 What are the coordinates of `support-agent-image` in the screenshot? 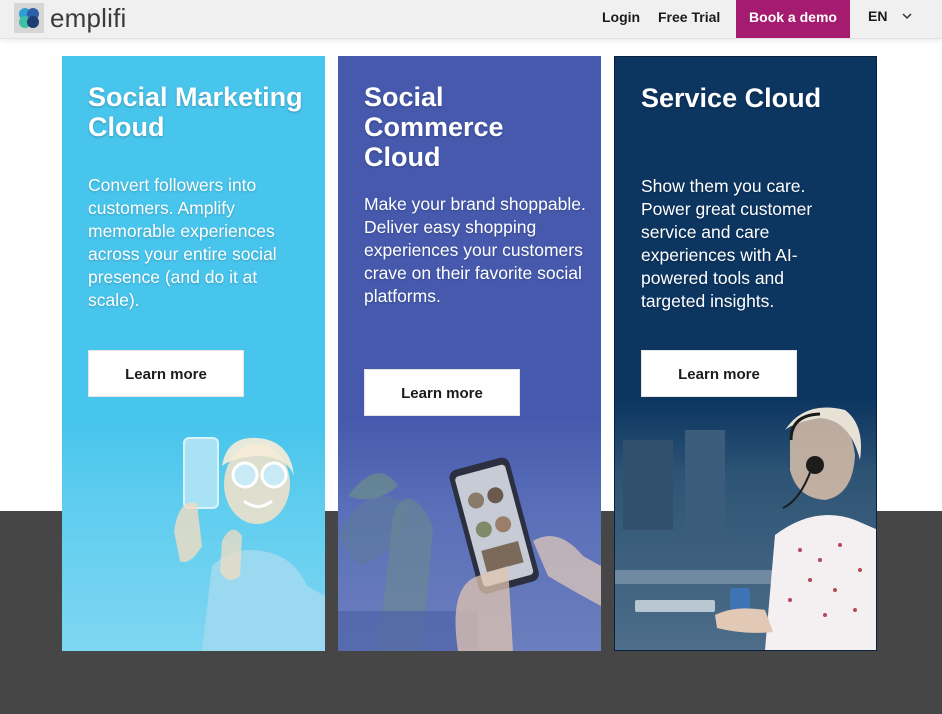 It's located at (745, 525).